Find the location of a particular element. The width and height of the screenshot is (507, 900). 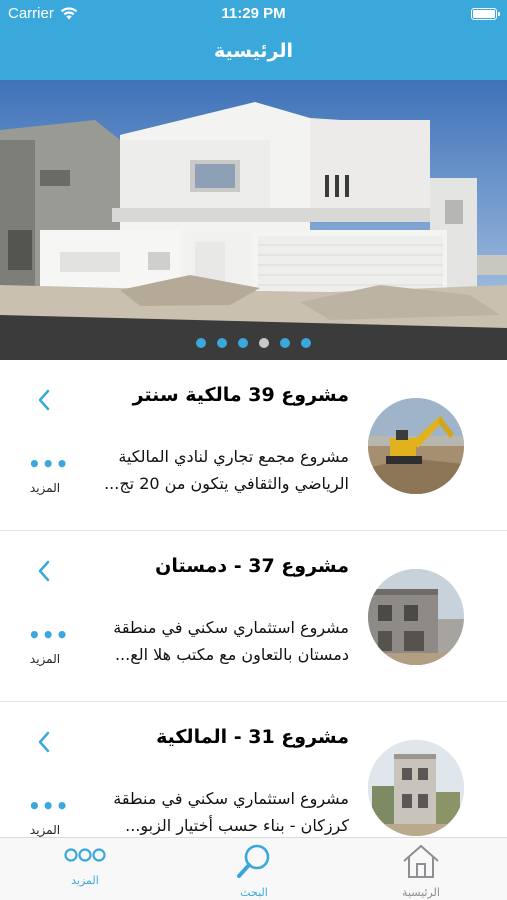

page-indicator is located at coordinates (253, 343).